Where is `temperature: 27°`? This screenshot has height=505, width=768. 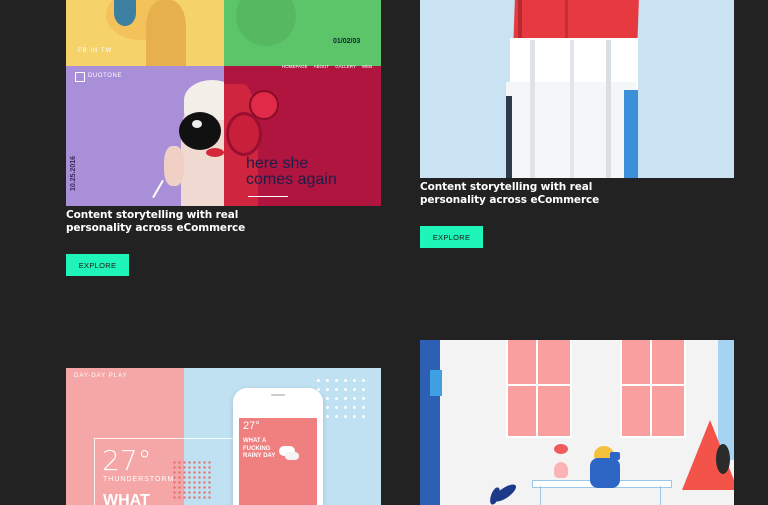
temperature: 27° is located at coordinates (127, 460).